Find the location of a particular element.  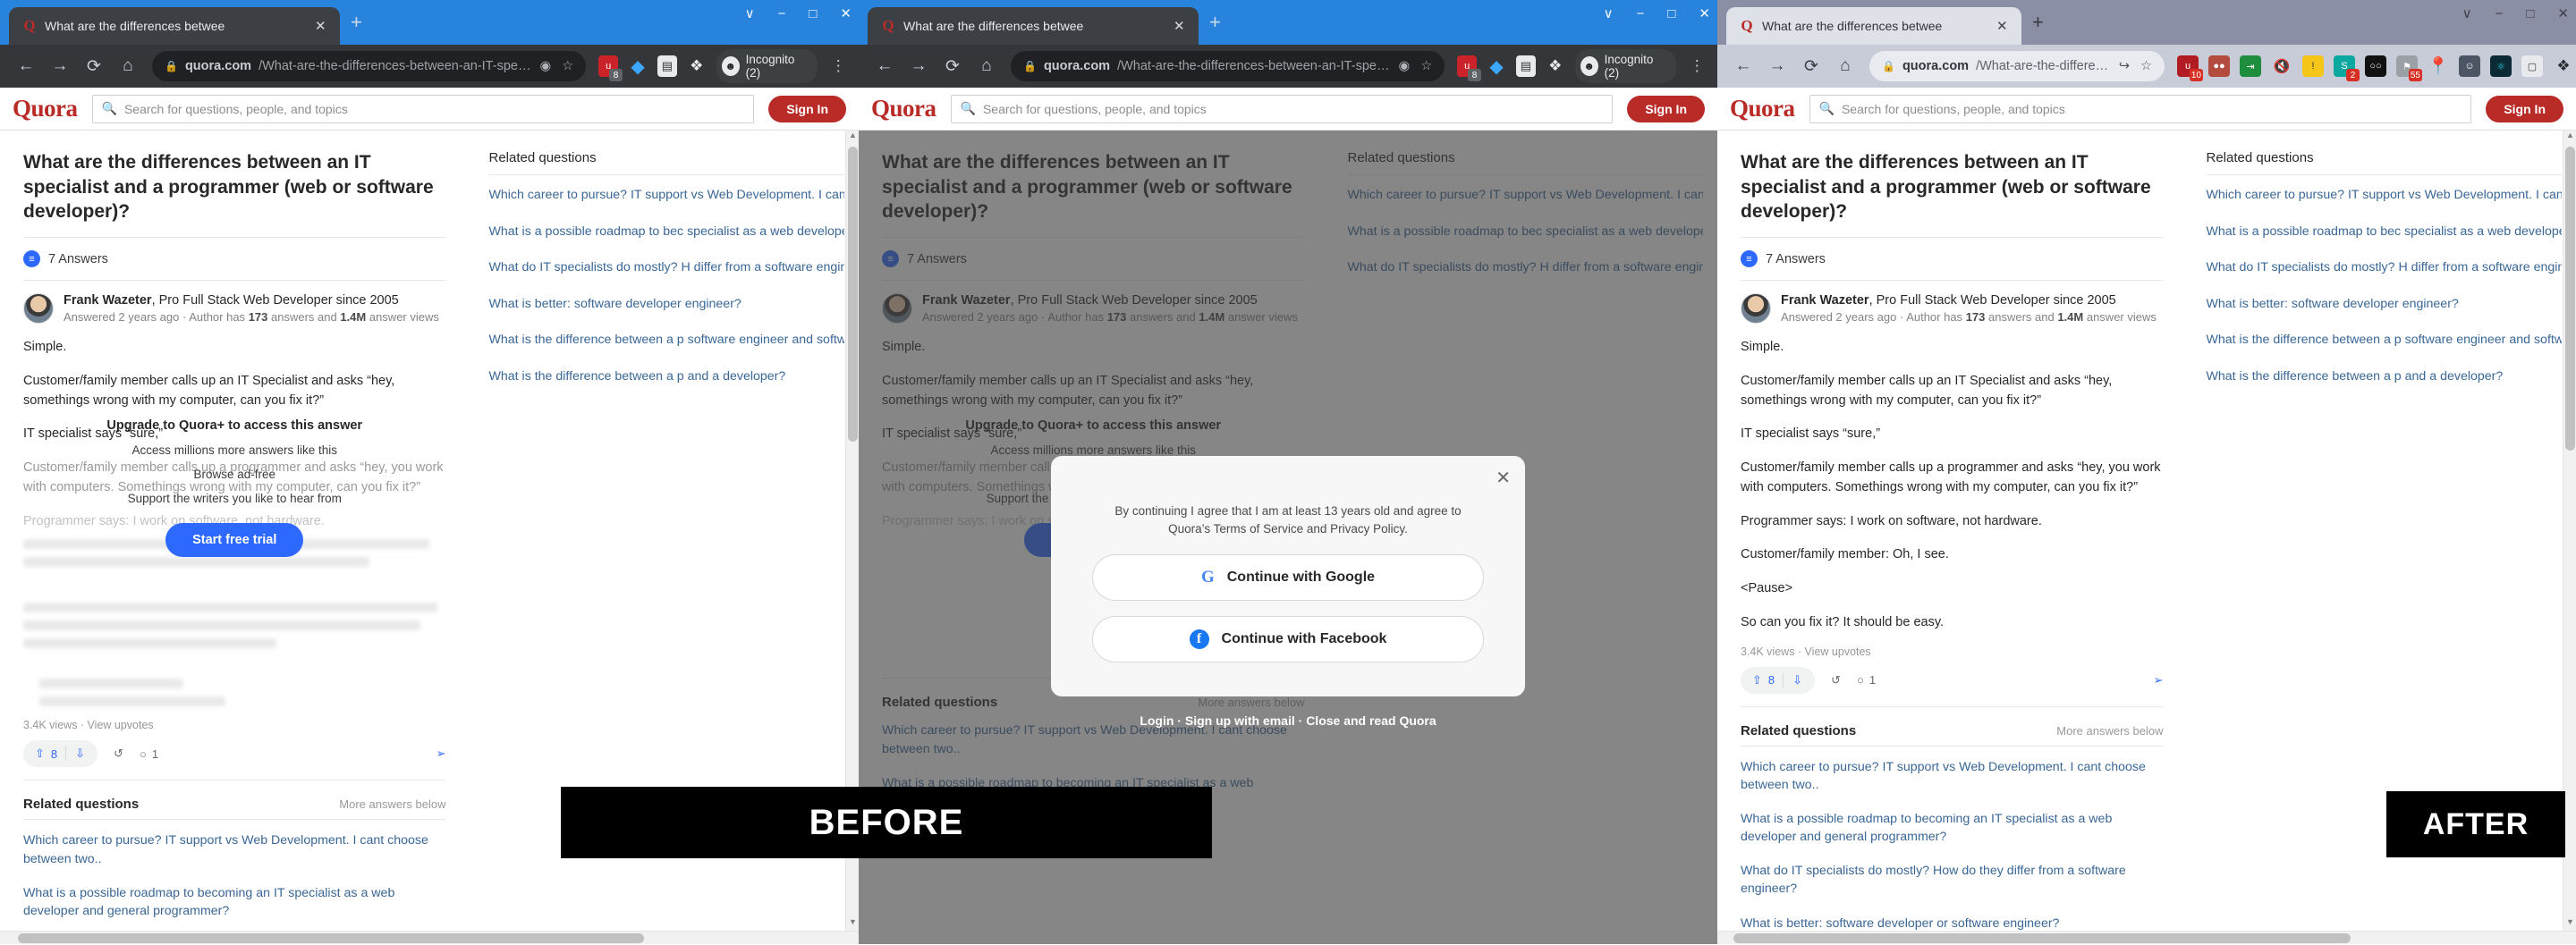

home-icon: ⌂ is located at coordinates (1845, 66).